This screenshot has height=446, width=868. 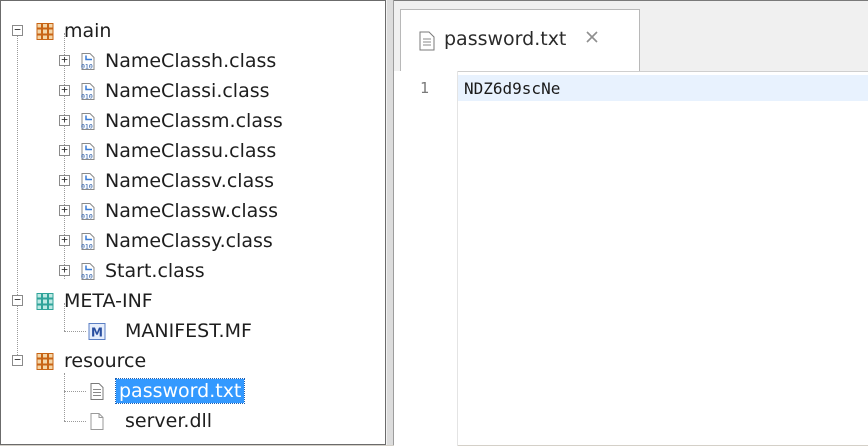 I want to click on tree-item-label: META-INF, so click(x=108, y=301).